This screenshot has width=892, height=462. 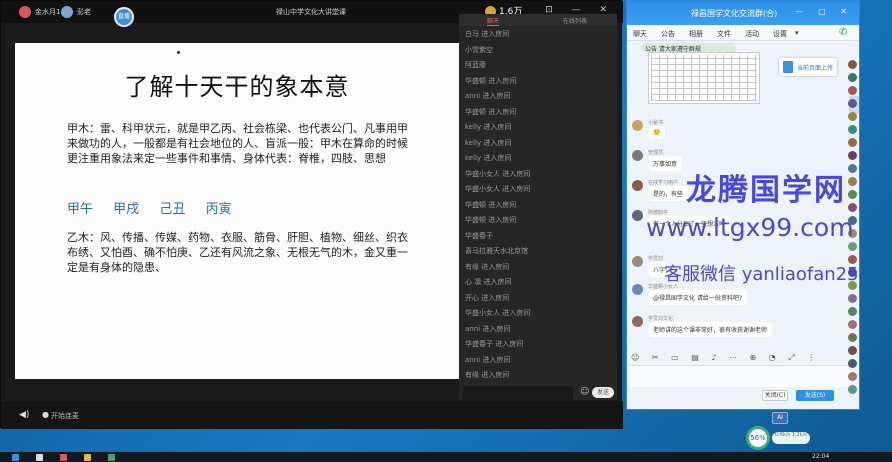 What do you see at coordinates (475, 65) in the screenshot?
I see `chat-message: 阿蓝藤` at bounding box center [475, 65].